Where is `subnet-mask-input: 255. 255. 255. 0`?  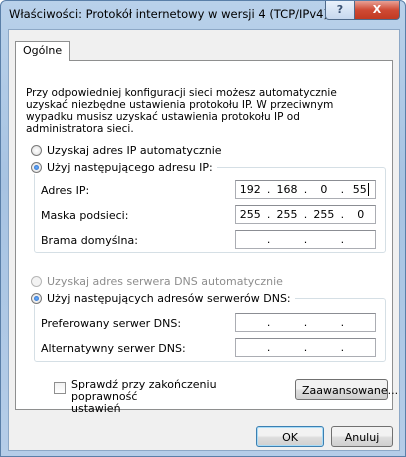 subnet-mask-input: 255. 255. 255. 0 is located at coordinates (305, 214).